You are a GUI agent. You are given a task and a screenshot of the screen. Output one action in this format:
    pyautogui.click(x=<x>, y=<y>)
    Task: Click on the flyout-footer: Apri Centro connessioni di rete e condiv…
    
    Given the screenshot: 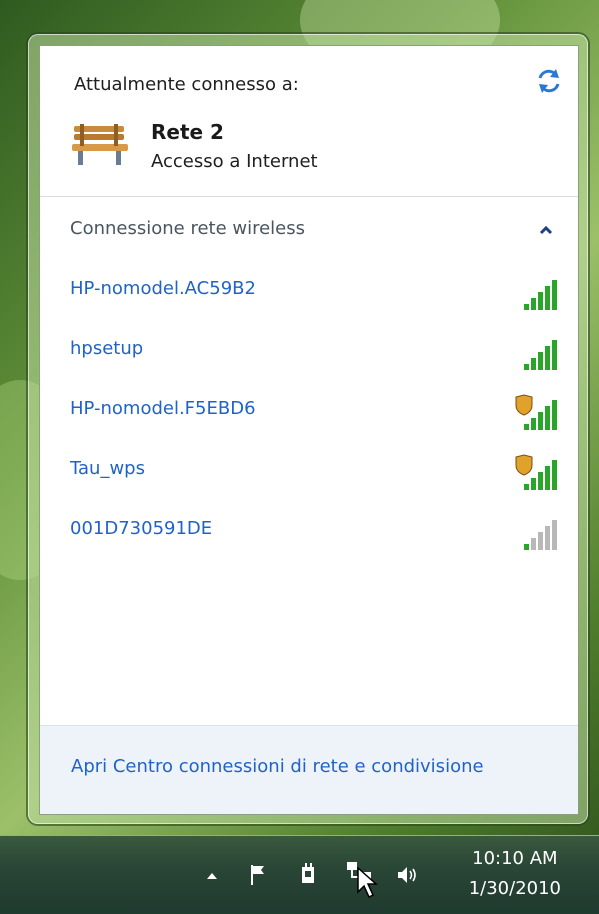 What is the action you would take?
    pyautogui.click(x=309, y=769)
    